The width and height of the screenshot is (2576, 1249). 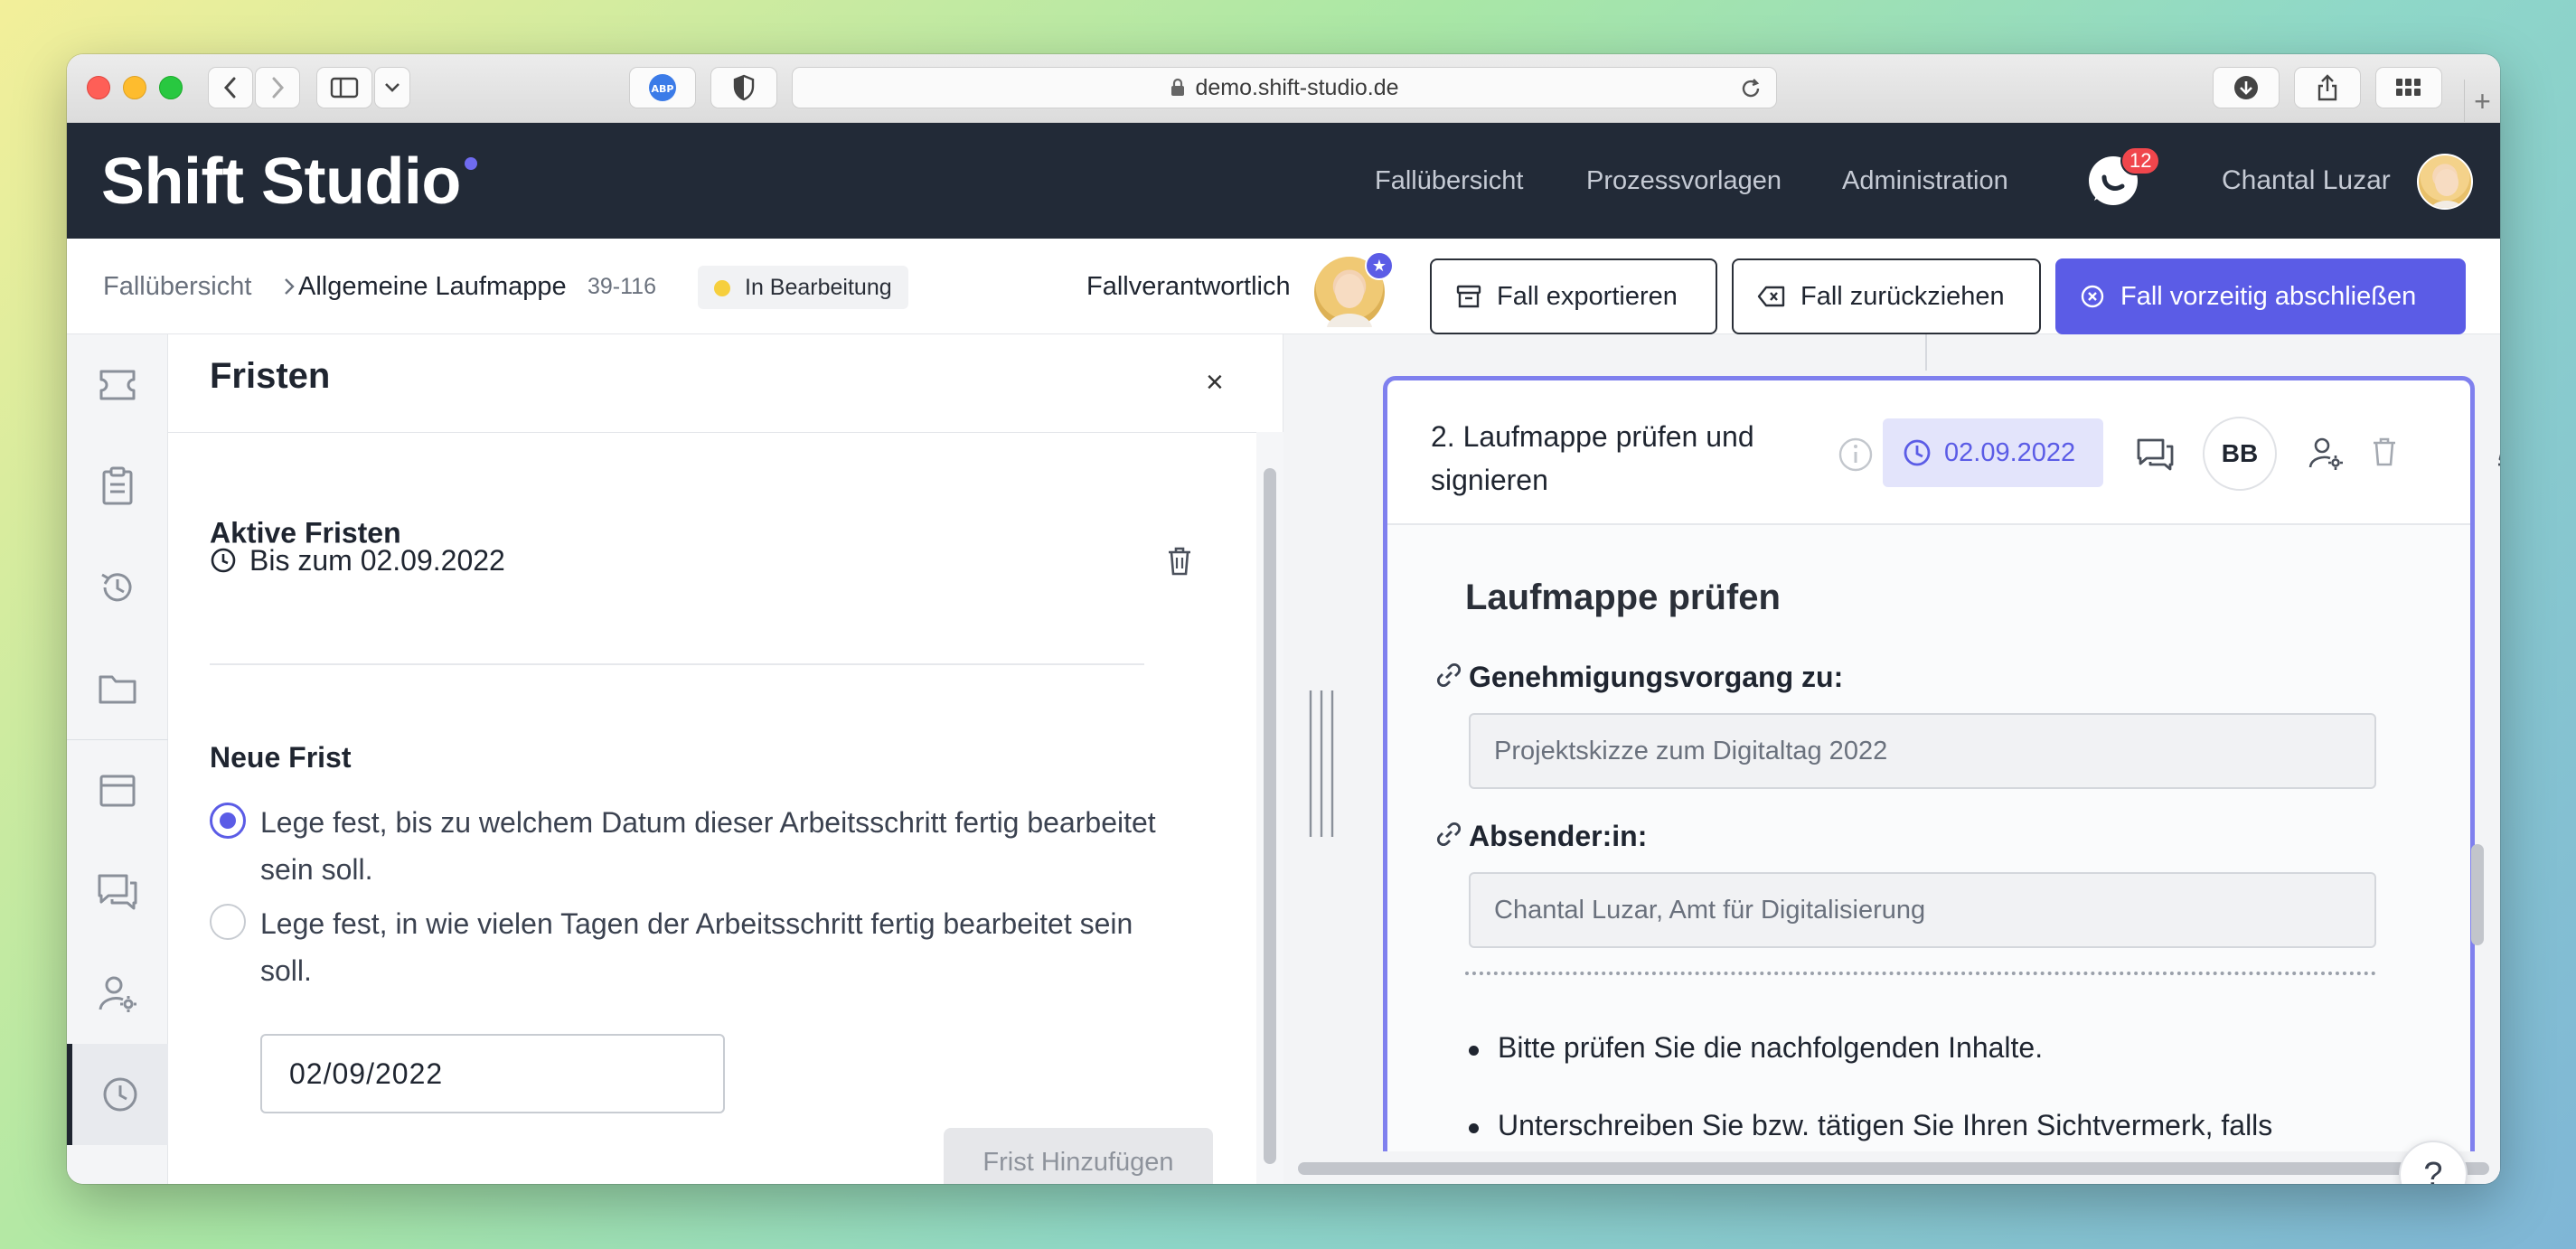 What do you see at coordinates (1297, 87) in the screenshot?
I see `url-text: demo.shift-studio.de` at bounding box center [1297, 87].